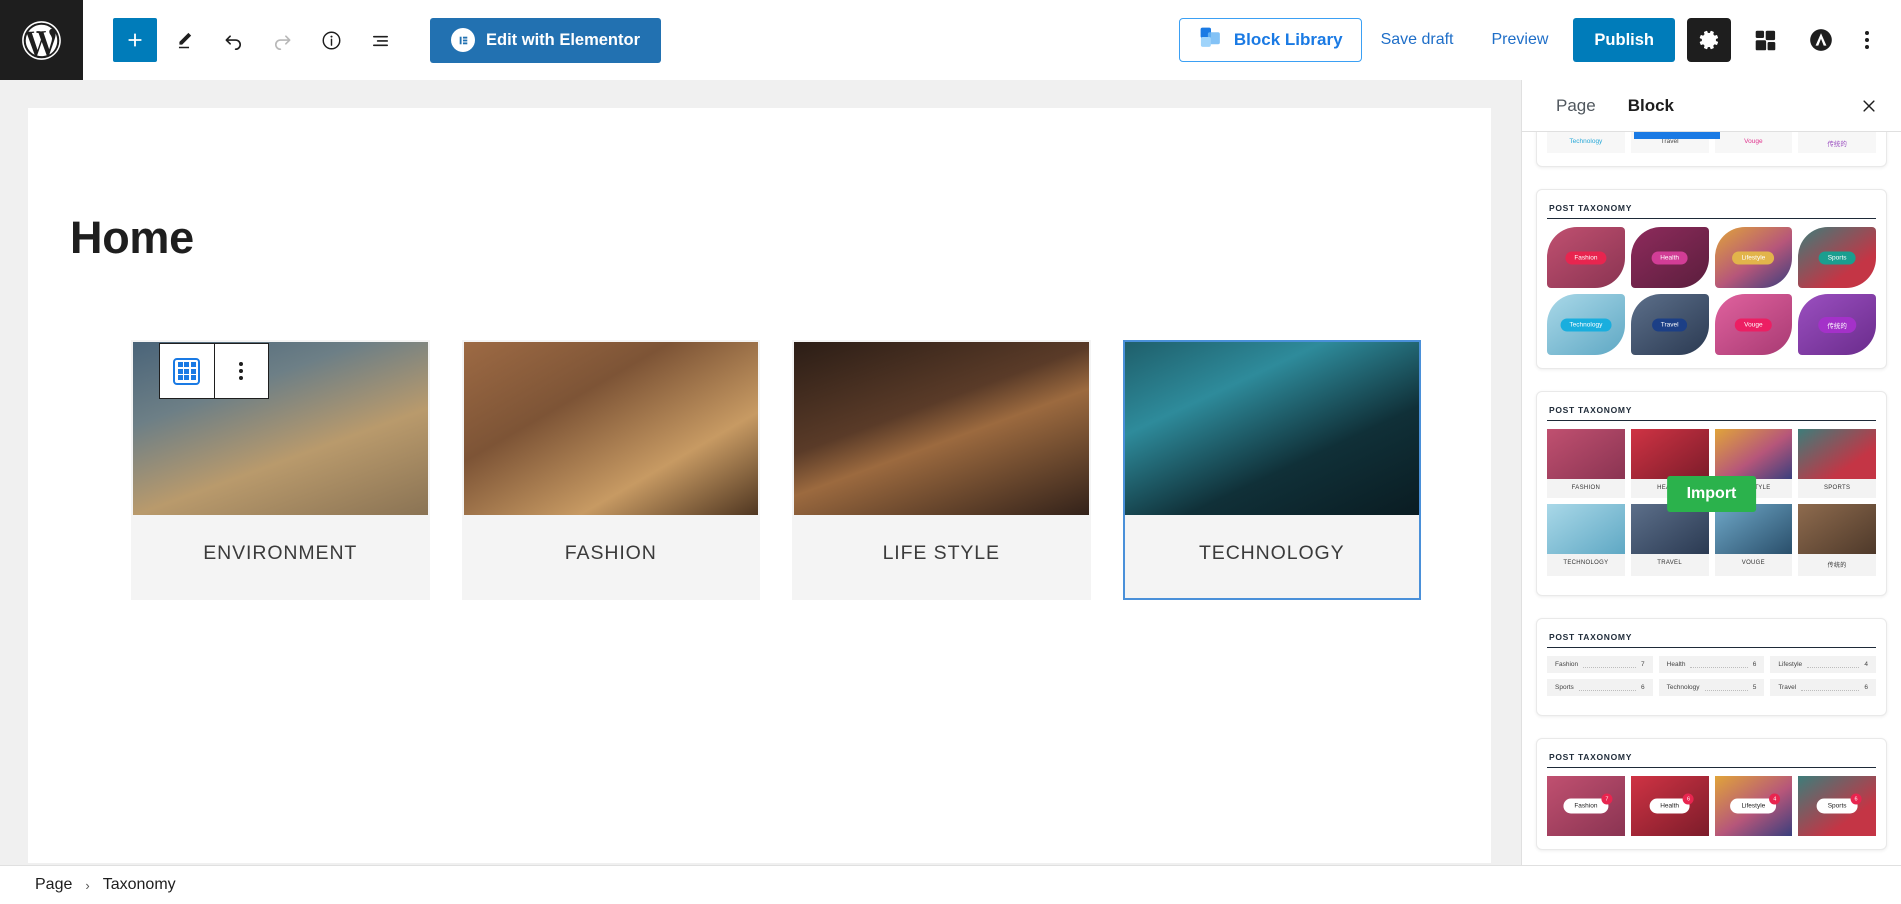 This screenshot has width=1901, height=904. I want to click on category-card: FASHION, so click(610, 470).